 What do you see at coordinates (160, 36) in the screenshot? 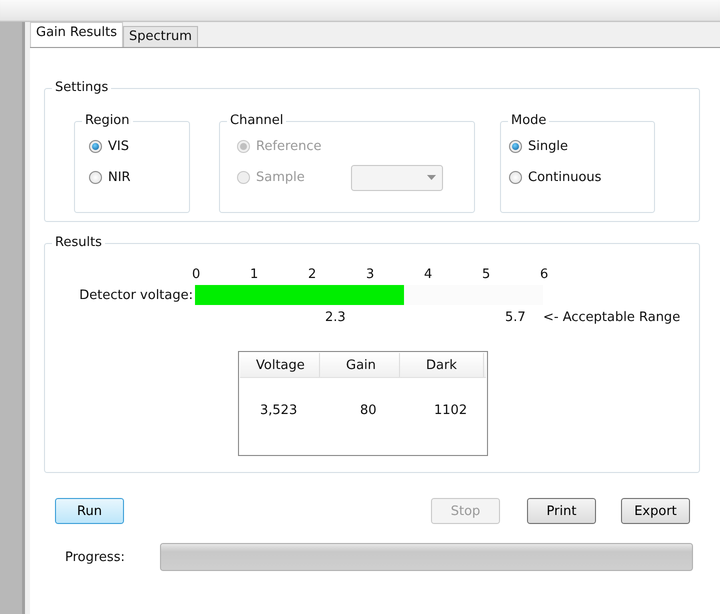
I see `tab: Spectrum` at bounding box center [160, 36].